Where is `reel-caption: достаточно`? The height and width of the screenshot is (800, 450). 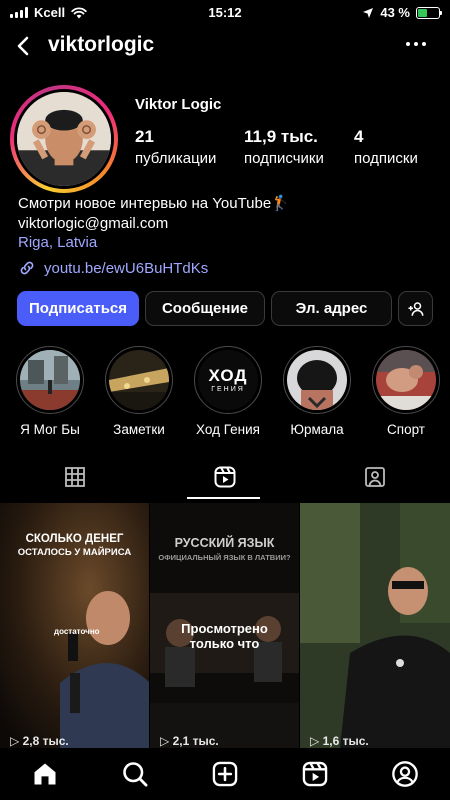 reel-caption: достаточно is located at coordinates (77, 631).